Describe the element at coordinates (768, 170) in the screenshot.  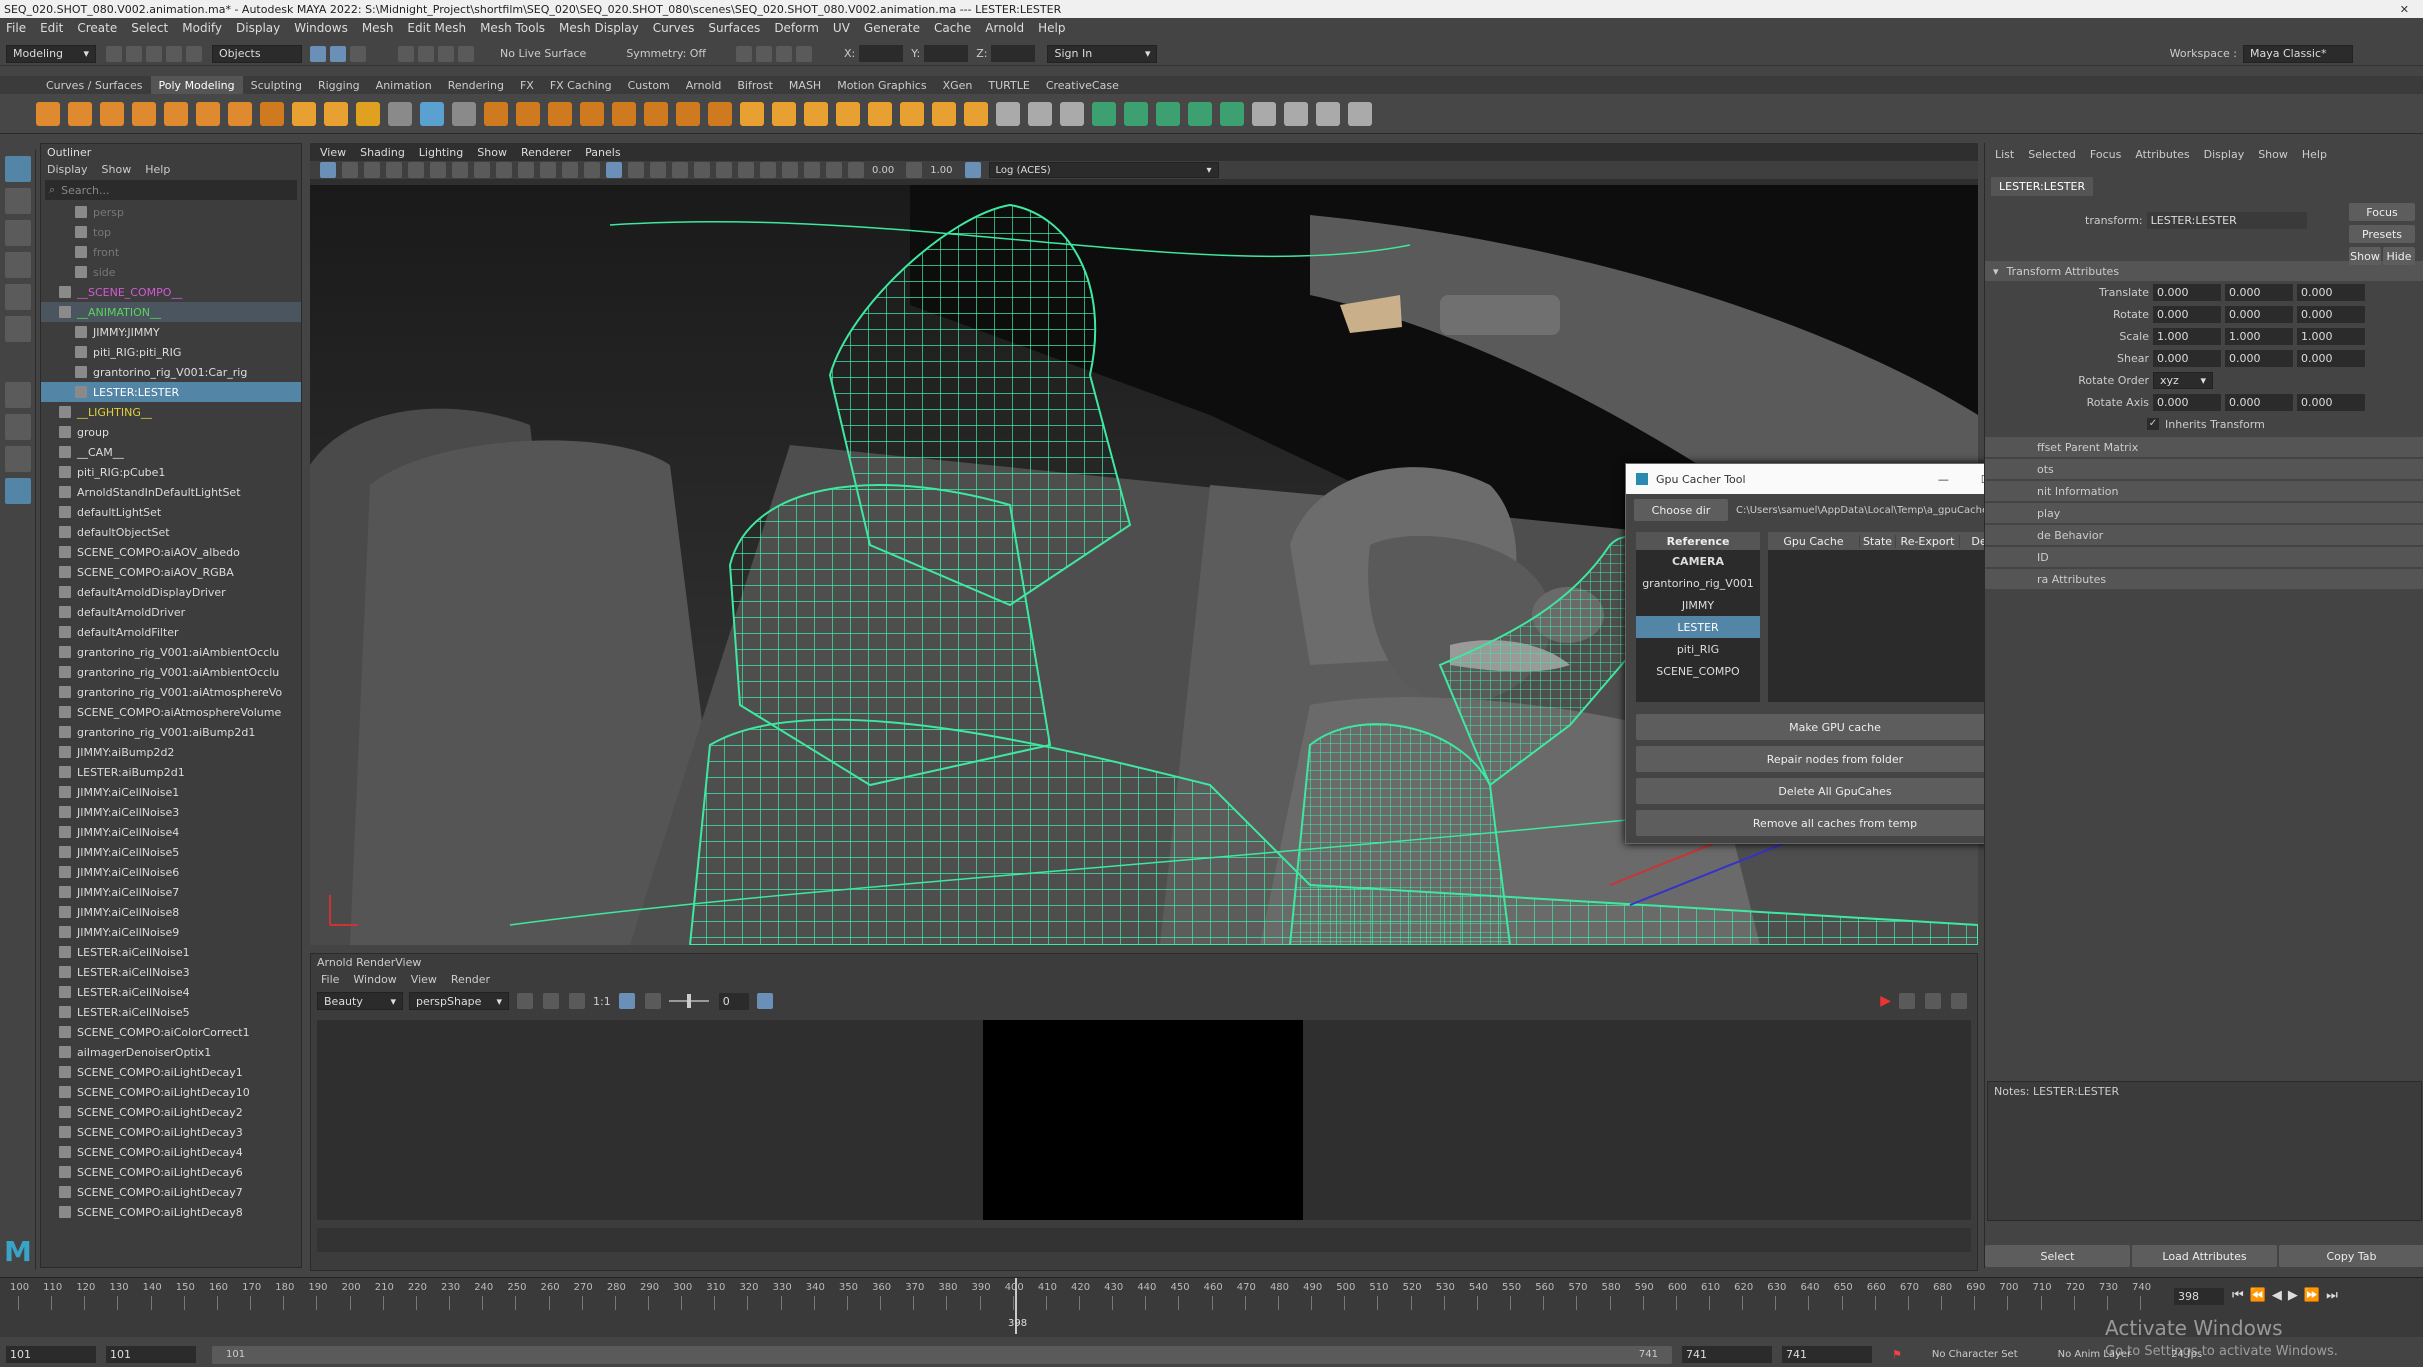
I see `antialiasing-icon` at that location.